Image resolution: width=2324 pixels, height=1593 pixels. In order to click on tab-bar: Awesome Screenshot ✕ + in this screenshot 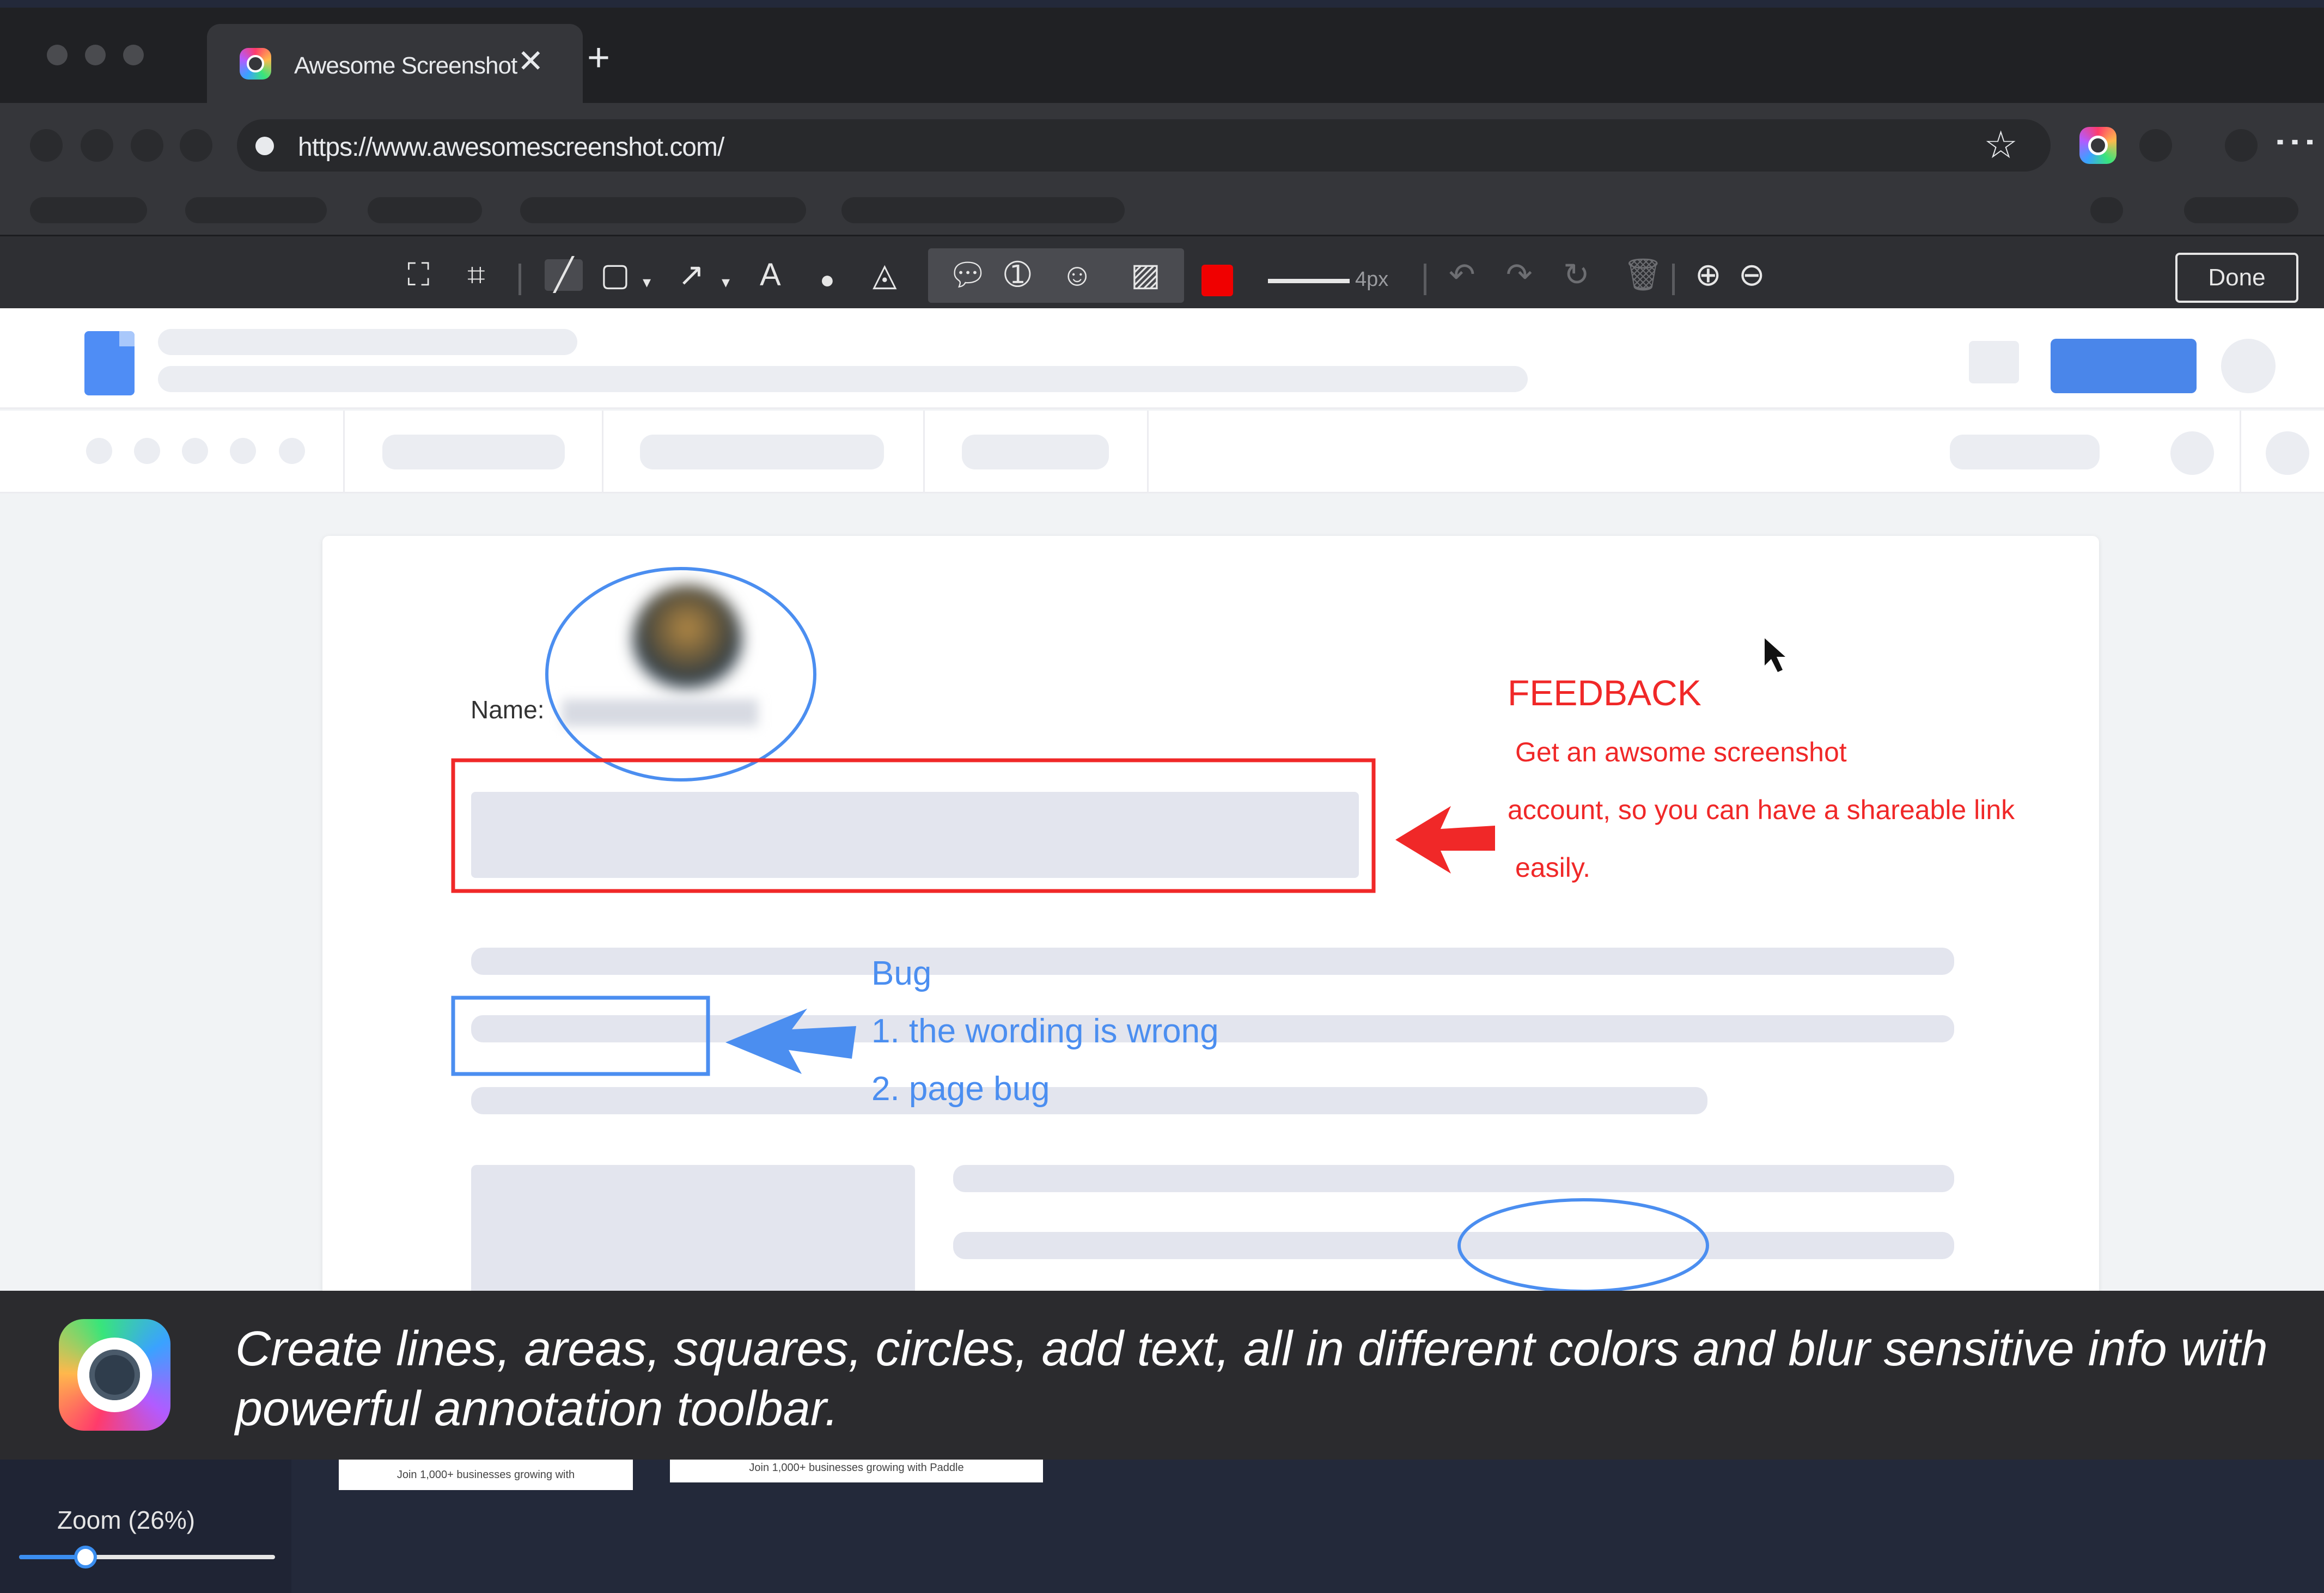, I will do `click(1162, 55)`.